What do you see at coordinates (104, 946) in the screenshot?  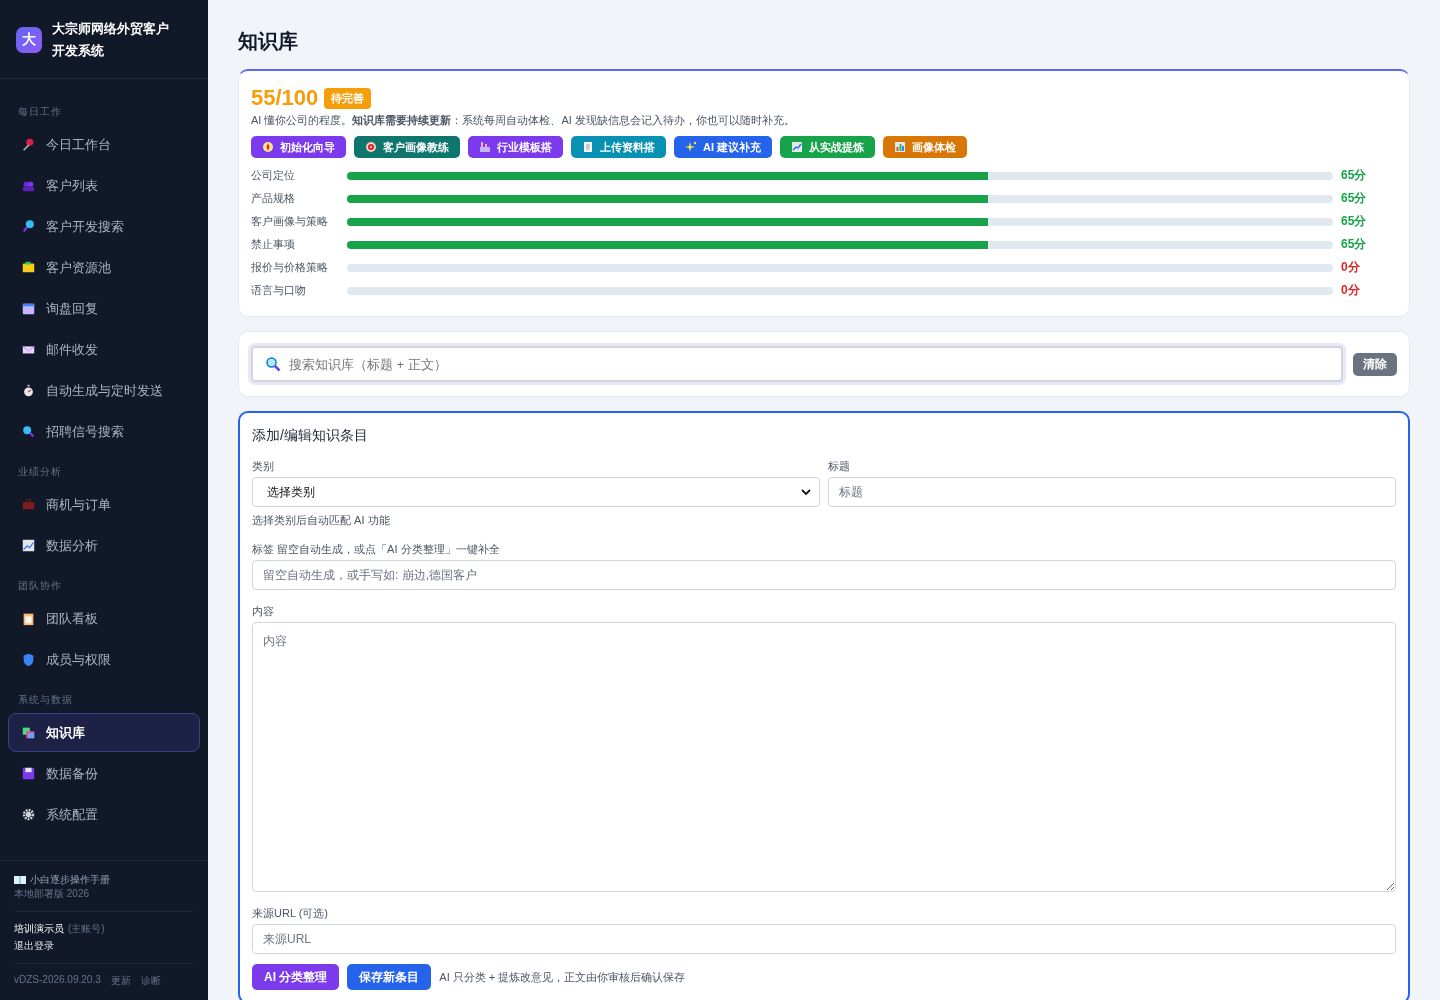 I see `logout-link: 退出登录` at bounding box center [104, 946].